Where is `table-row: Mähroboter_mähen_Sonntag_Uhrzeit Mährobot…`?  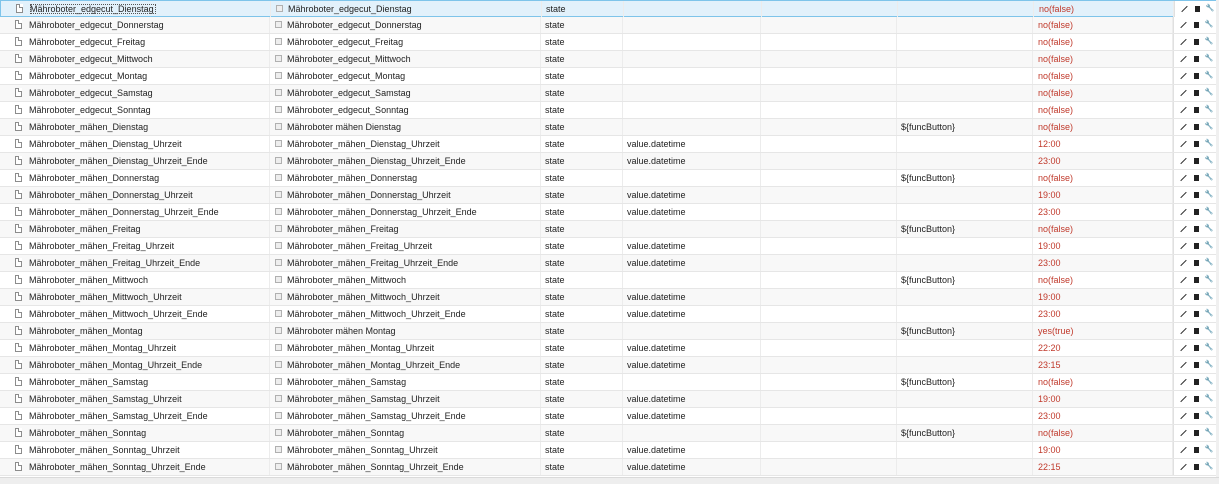 table-row: Mähroboter_mähen_Sonntag_Uhrzeit Mährobot… is located at coordinates (609, 450).